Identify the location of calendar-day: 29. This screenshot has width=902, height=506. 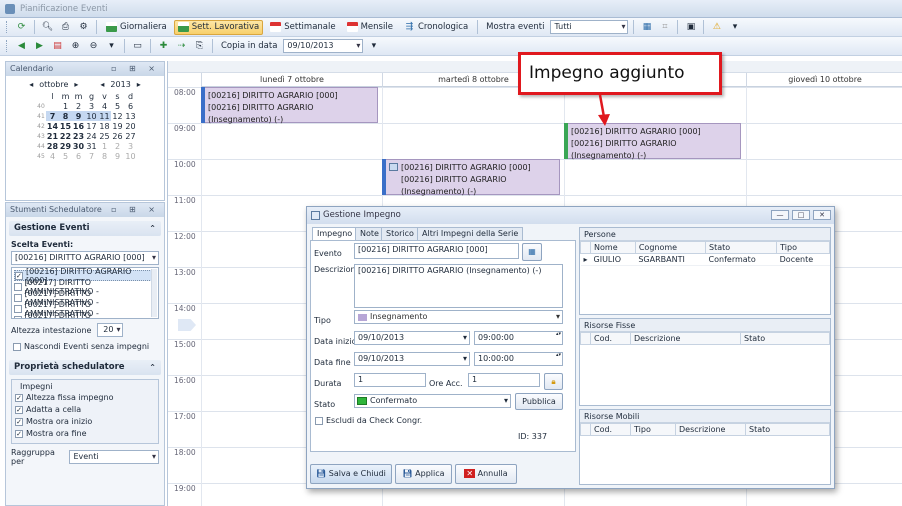
(65, 146).